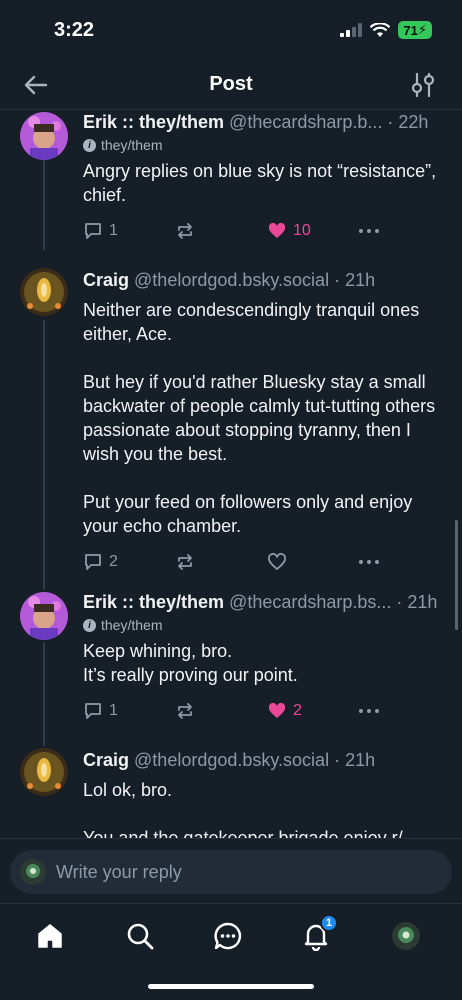 This screenshot has width=462, height=1000. Describe the element at coordinates (423, 85) in the screenshot. I see `filter-icon` at that location.